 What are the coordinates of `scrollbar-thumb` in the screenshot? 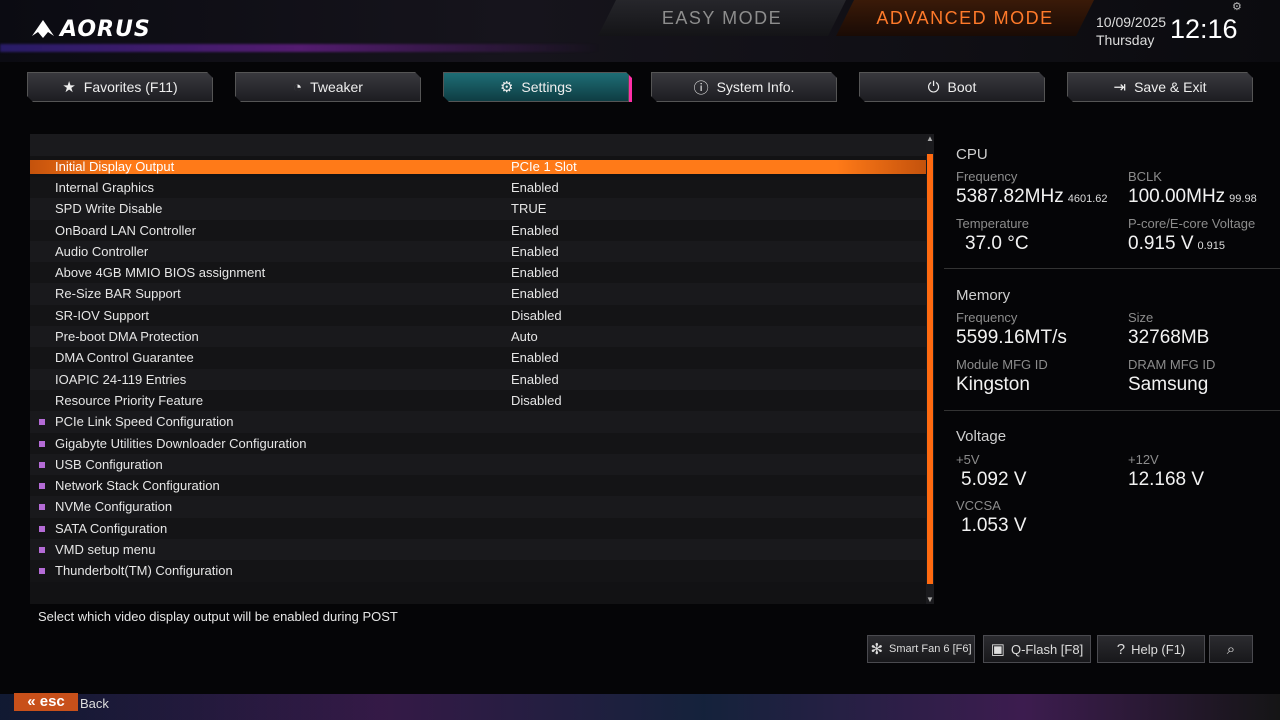 It's located at (930, 369).